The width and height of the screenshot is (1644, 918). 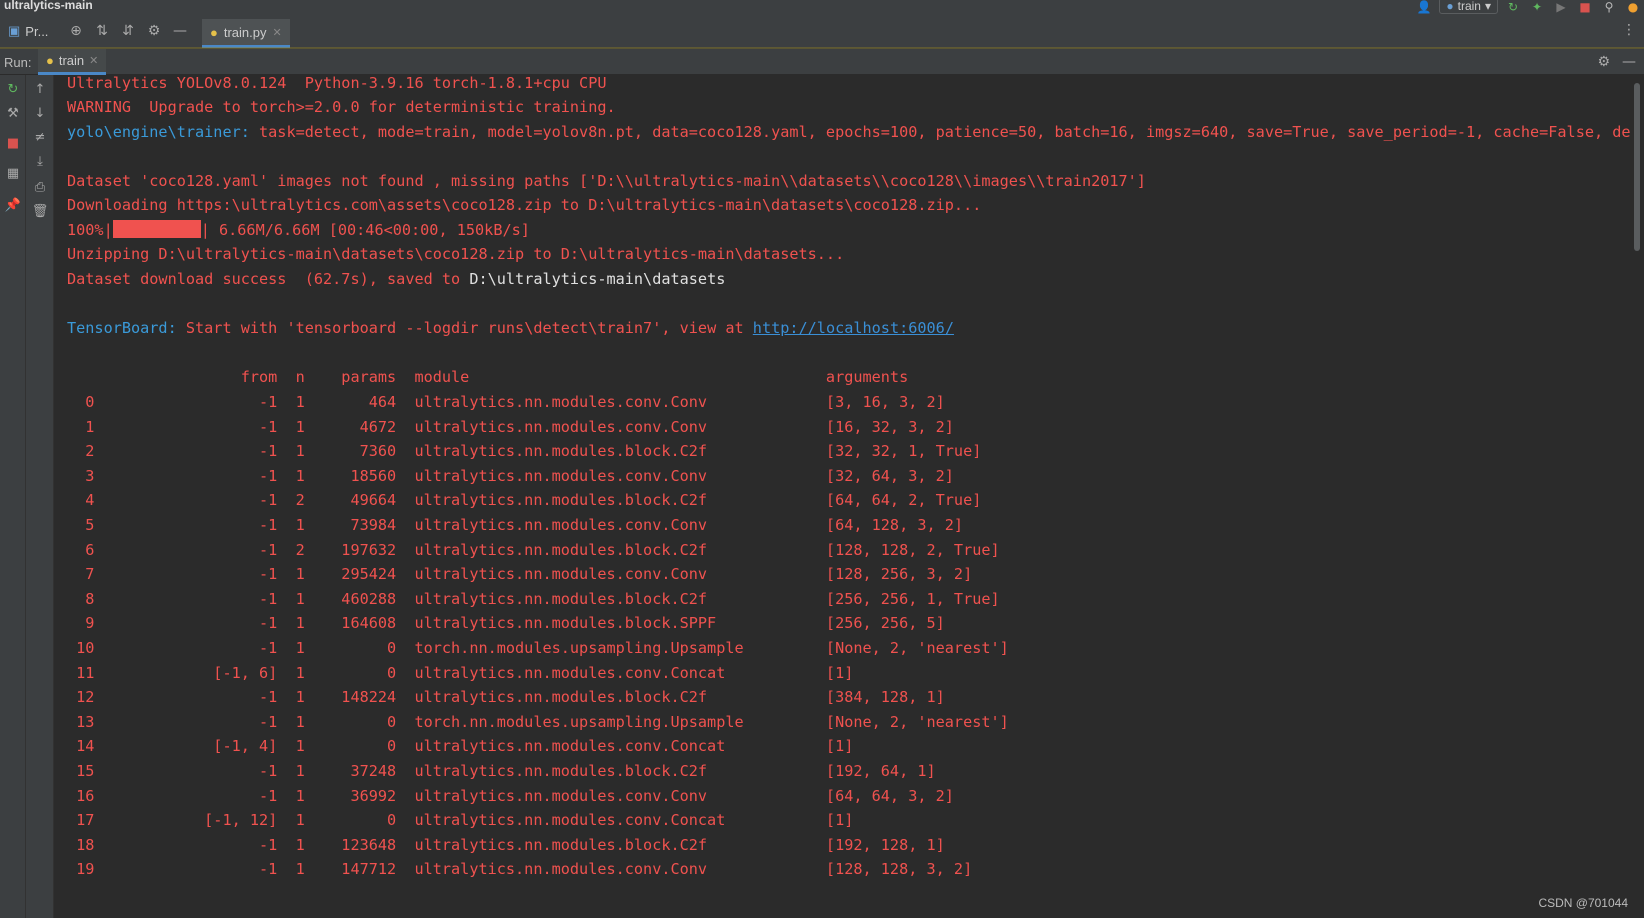 I want to click on project-tools: ⊕ ⇅ ⇵ ⚙ —, so click(x=128, y=31).